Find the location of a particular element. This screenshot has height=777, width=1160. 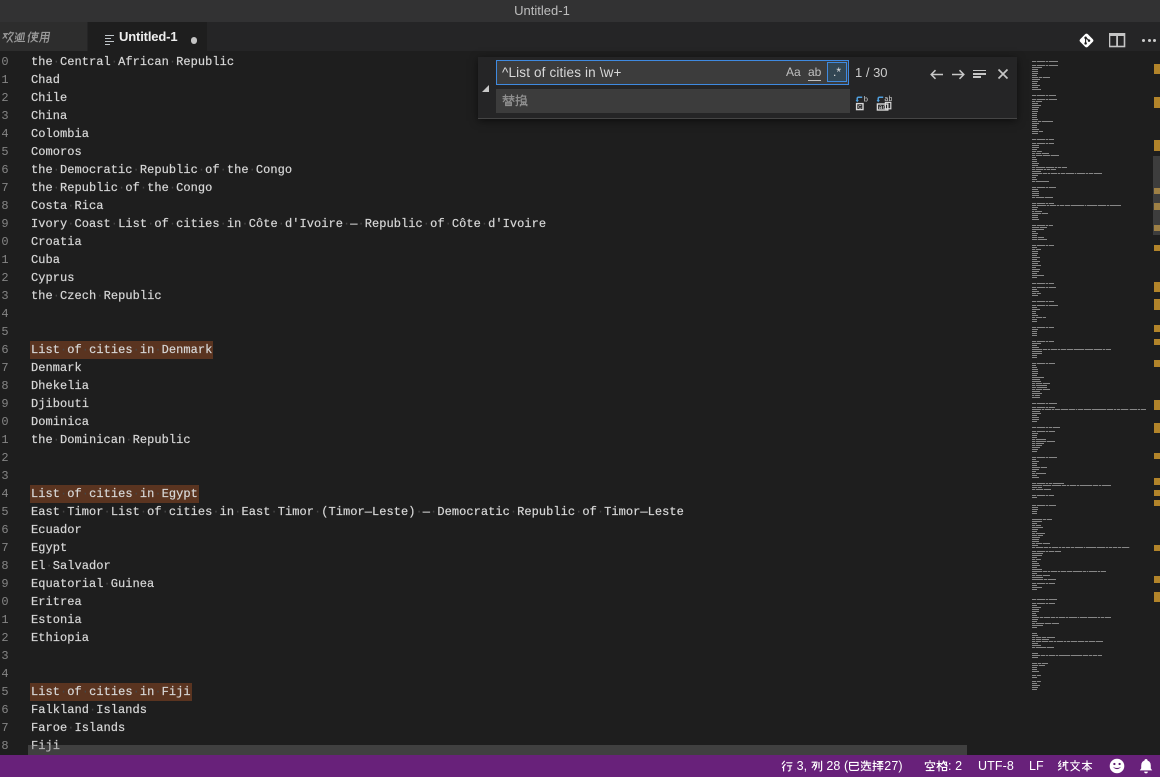

svg-text: c is located at coordinates (860, 106).